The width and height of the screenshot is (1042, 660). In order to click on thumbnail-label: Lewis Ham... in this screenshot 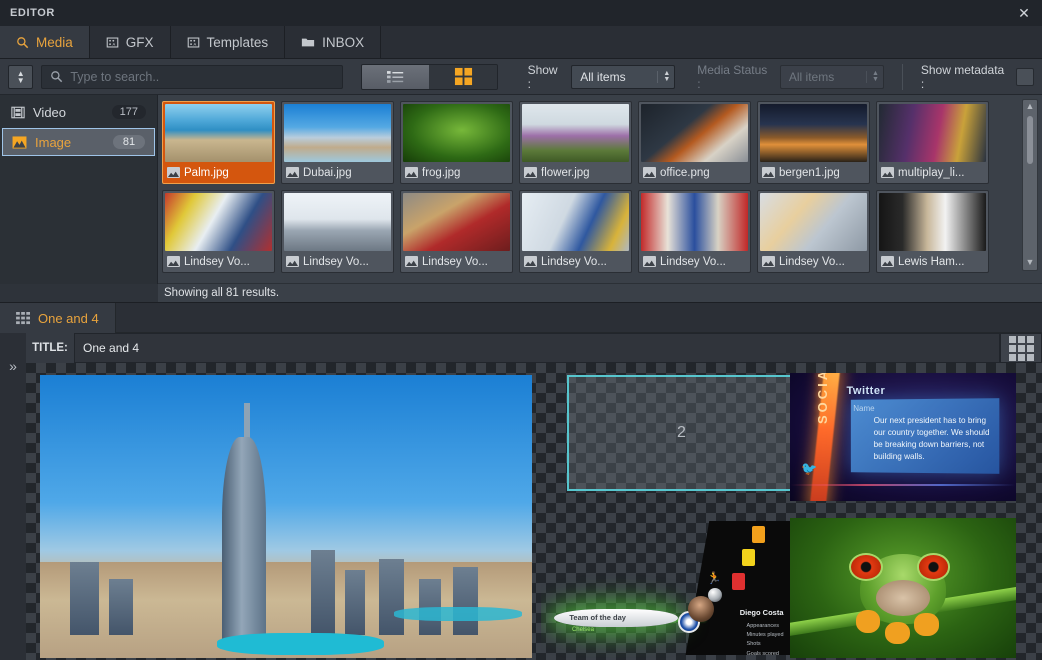, I will do `click(931, 261)`.